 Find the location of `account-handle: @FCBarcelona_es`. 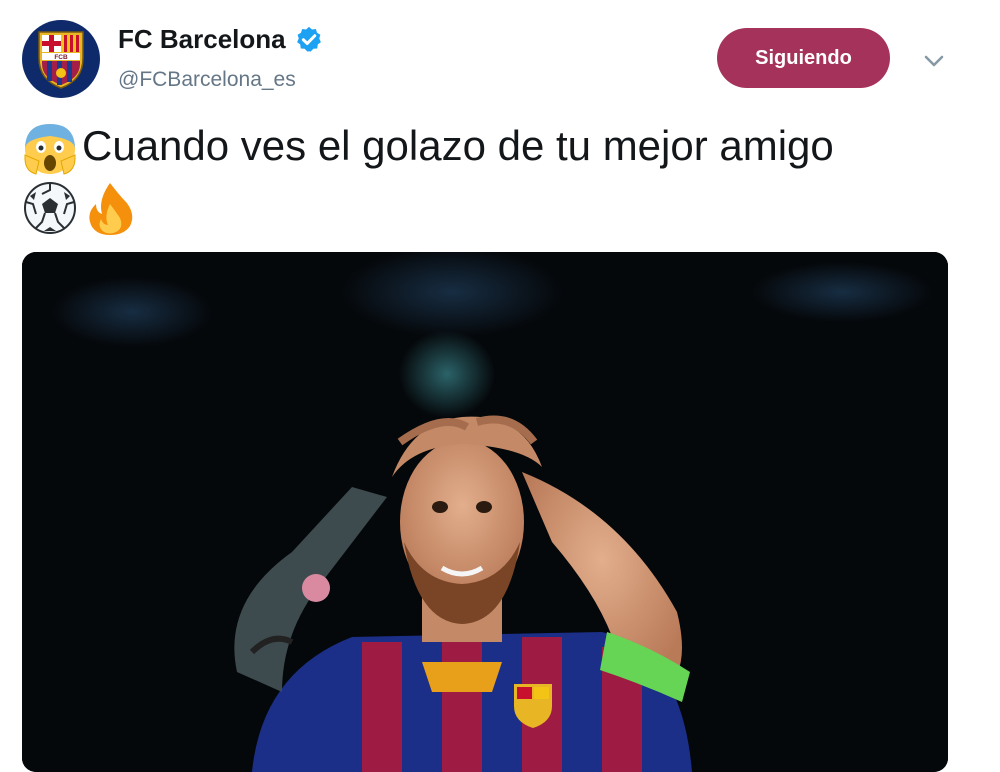

account-handle: @FCBarcelona_es is located at coordinates (207, 80).